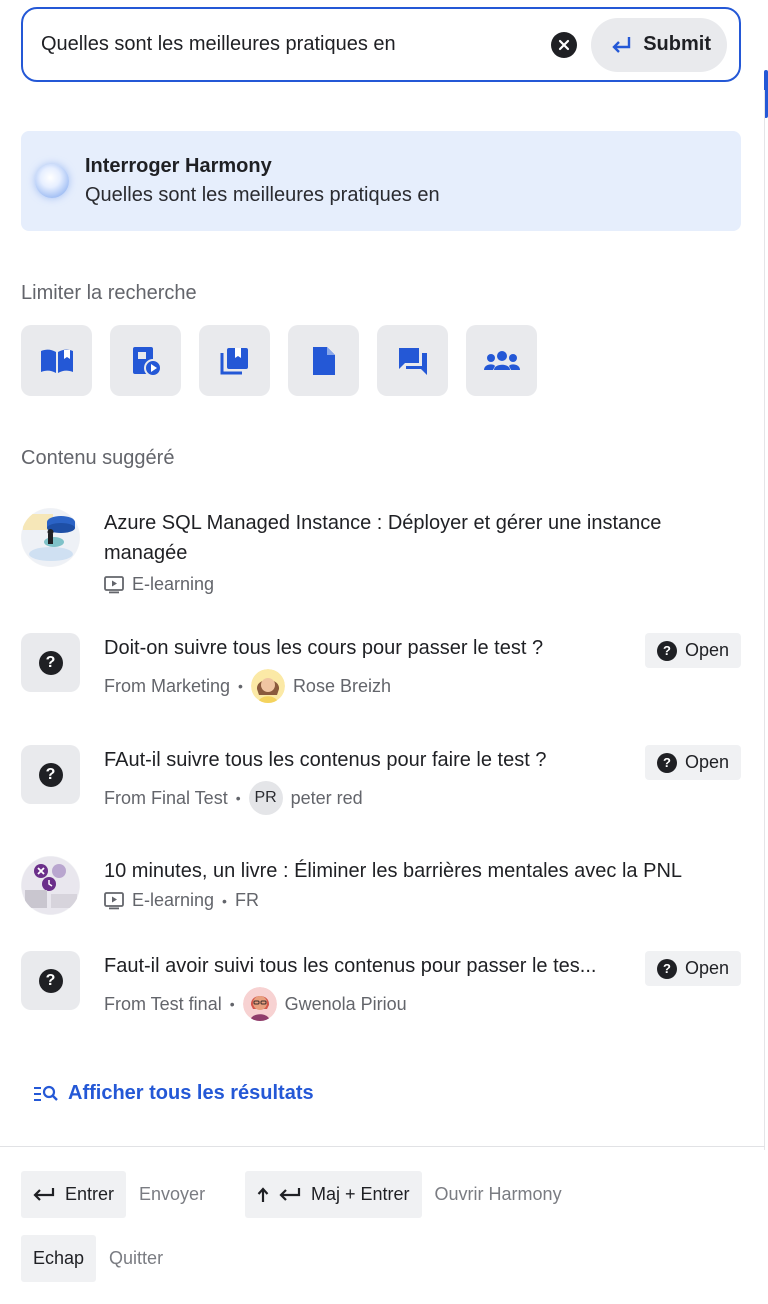 This screenshot has height=1304, width=768. I want to click on submit-button: Submit, so click(659, 44).